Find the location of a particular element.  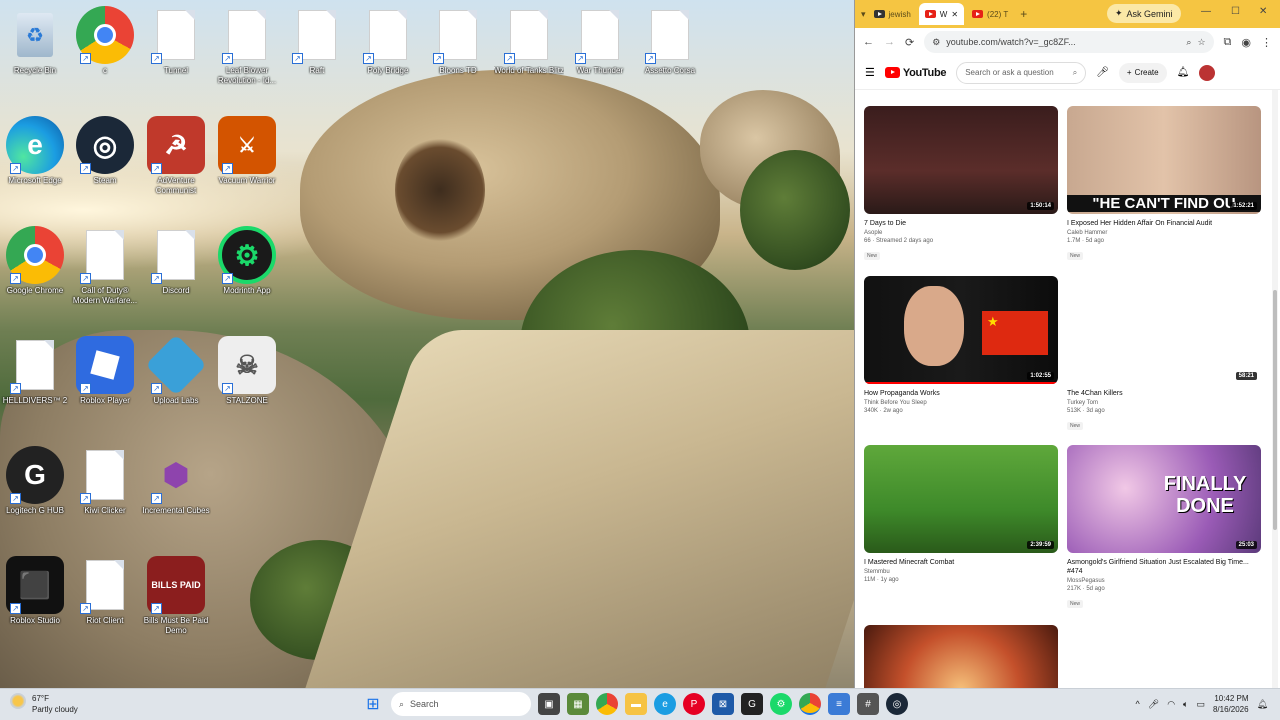

video-thumbnail: "HE CAN'T FIND OU 1:52:21 is located at coordinates (1164, 160).